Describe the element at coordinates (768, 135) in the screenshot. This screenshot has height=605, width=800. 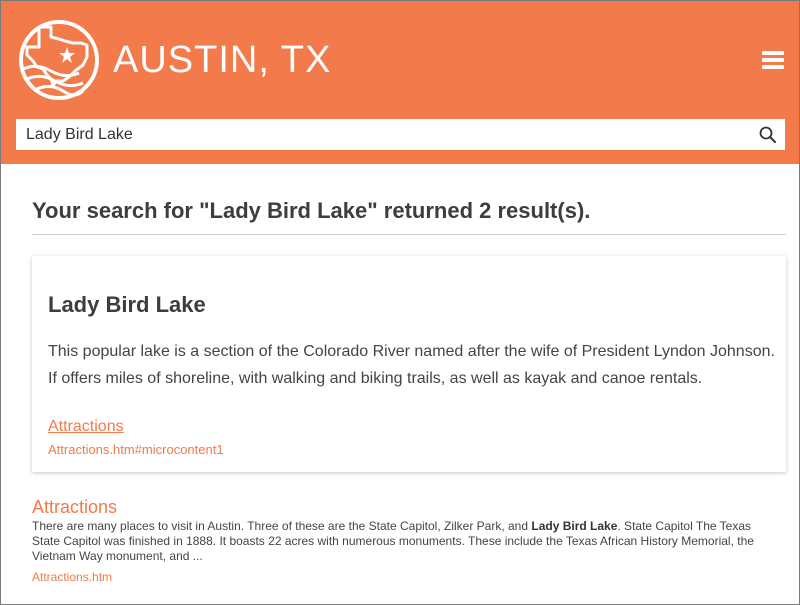
I see `search-icon` at that location.